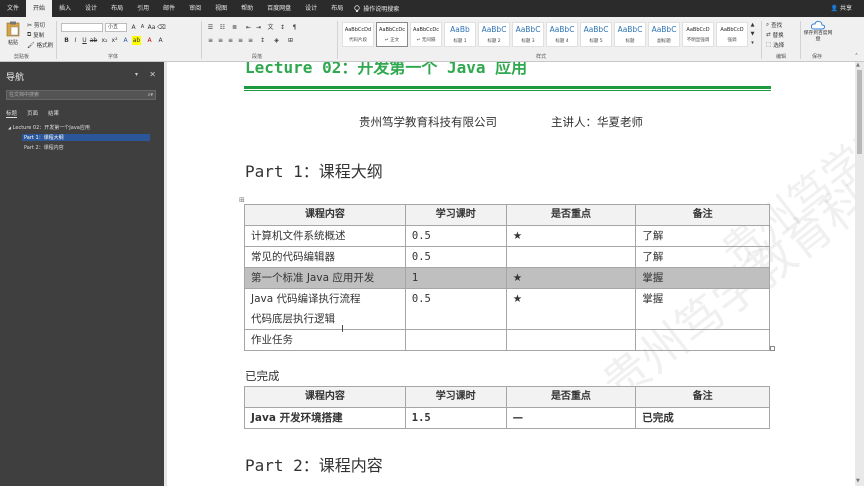 The width and height of the screenshot is (864, 486). Describe the element at coordinates (116, 27) in the screenshot. I see `font-size-select: 小五` at that location.